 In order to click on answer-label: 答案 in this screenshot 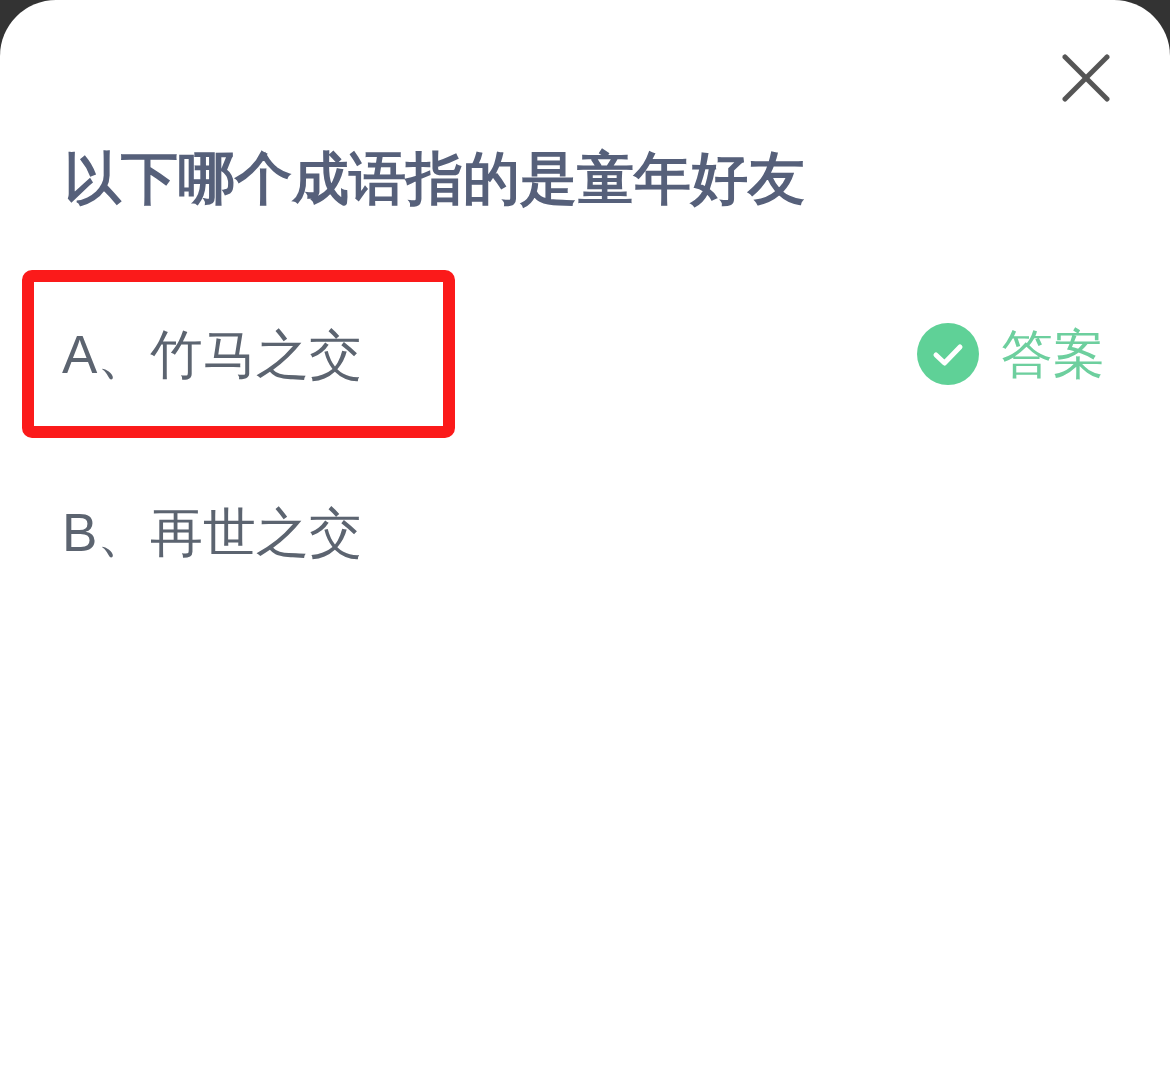, I will do `click(1053, 355)`.